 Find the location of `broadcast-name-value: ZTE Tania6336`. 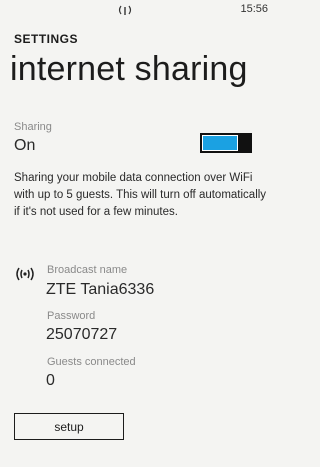

broadcast-name-value: ZTE Tania6336 is located at coordinates (100, 290).